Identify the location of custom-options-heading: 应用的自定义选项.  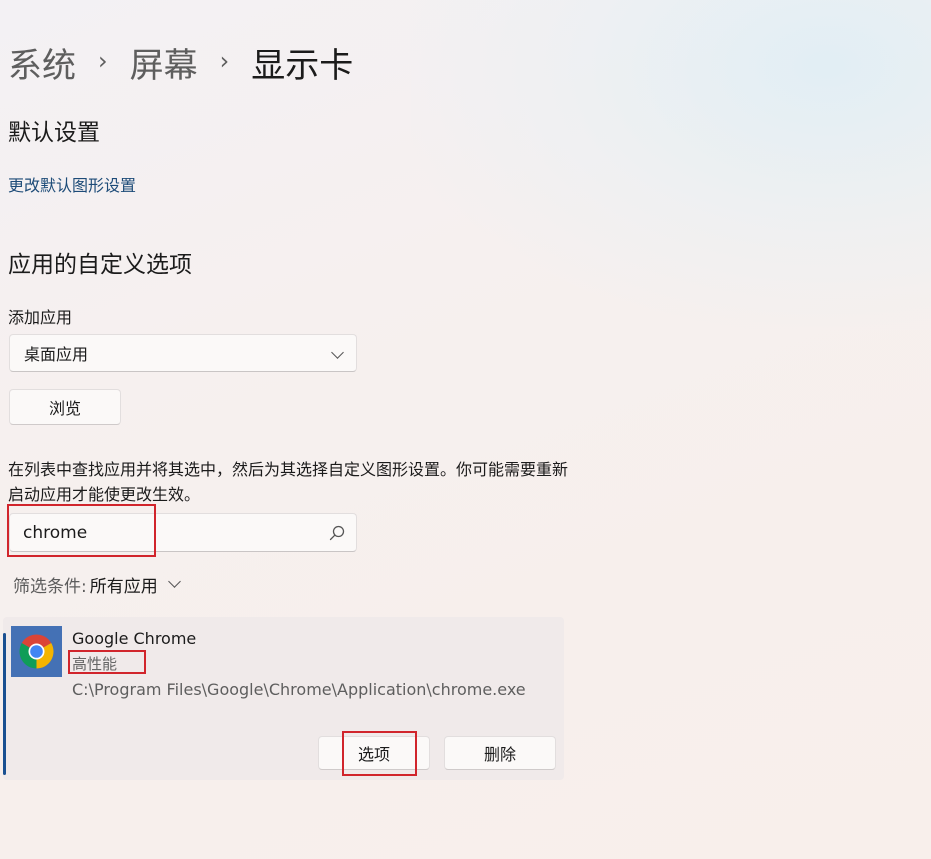
(100, 265).